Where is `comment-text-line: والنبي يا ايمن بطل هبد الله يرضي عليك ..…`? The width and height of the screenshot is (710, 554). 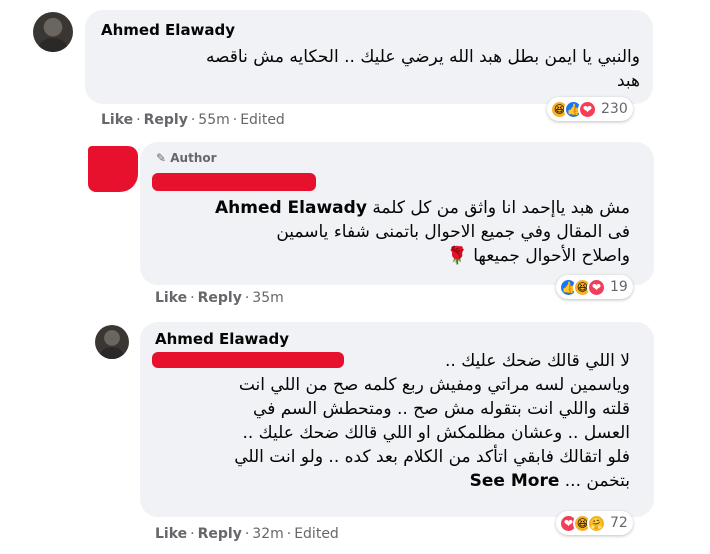
comment-text-line: والنبي يا ايمن بطل هبد الله يرضي عليك ..… is located at coordinates (422, 57).